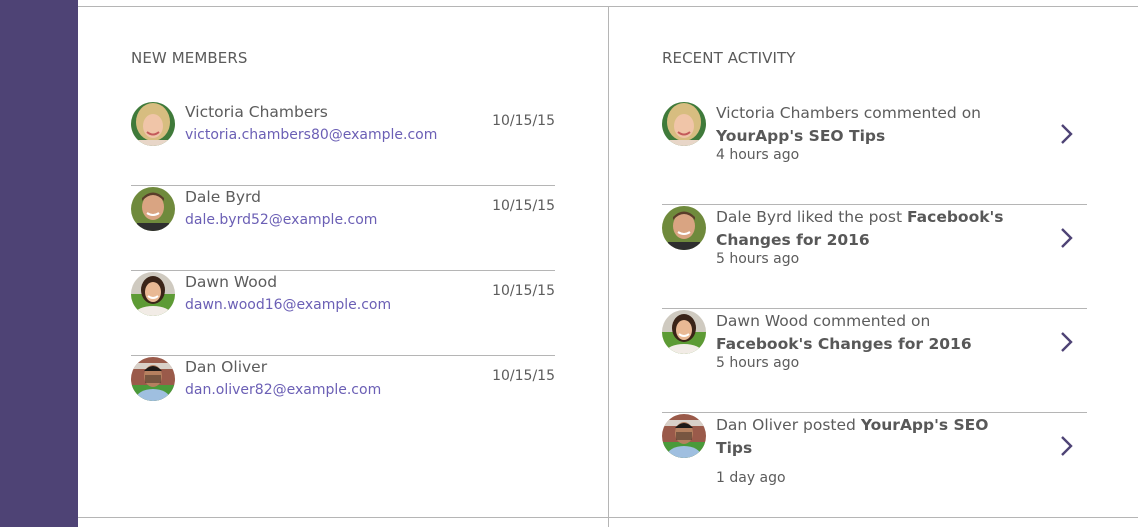  What do you see at coordinates (849, 217) in the screenshot?
I see `activity-action: liked the post` at bounding box center [849, 217].